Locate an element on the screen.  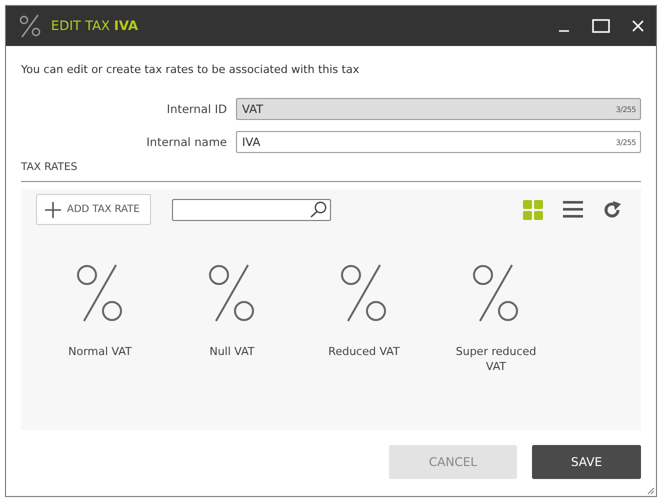
field-label: Internal name is located at coordinates (186, 142).